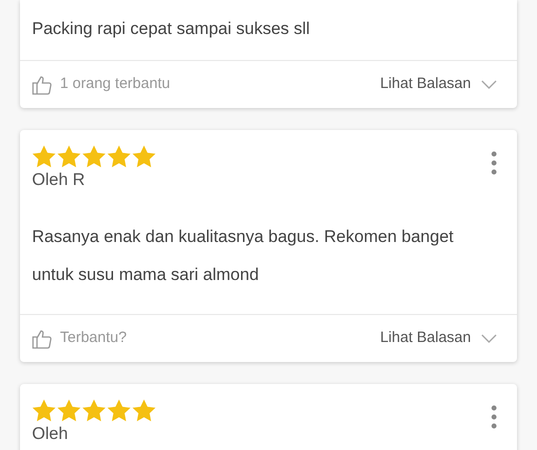 This screenshot has height=450, width=537. Describe the element at coordinates (171, 29) in the screenshot. I see `review-text: Packing rapi cepat sampai sukses sll` at that location.